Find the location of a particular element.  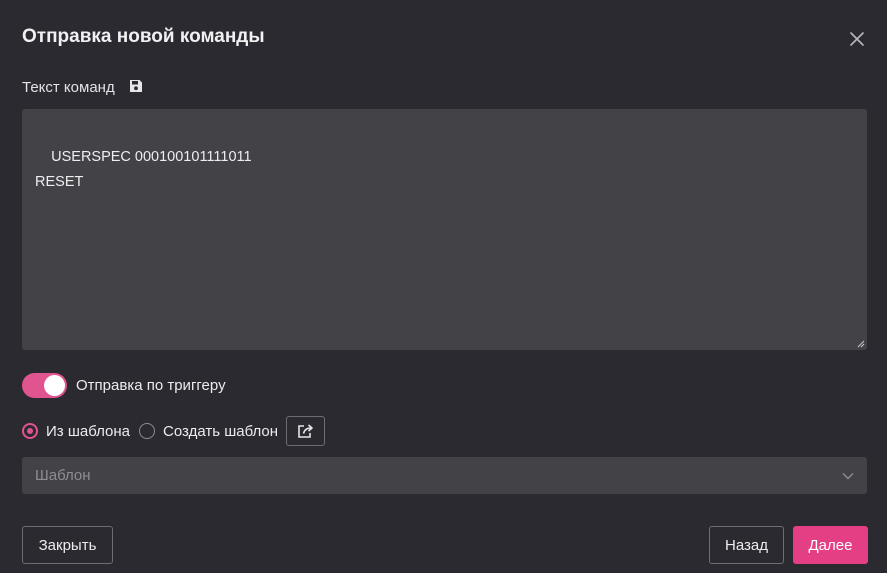

radio-checked-icon is located at coordinates (30, 431).